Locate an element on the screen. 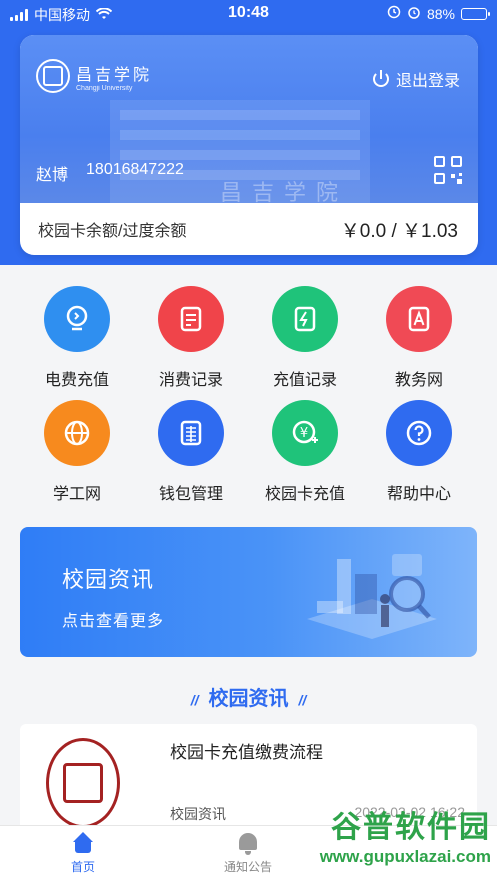 Image resolution: width=497 pixels, height=883 pixels. school-emblem-icon is located at coordinates (53, 76).